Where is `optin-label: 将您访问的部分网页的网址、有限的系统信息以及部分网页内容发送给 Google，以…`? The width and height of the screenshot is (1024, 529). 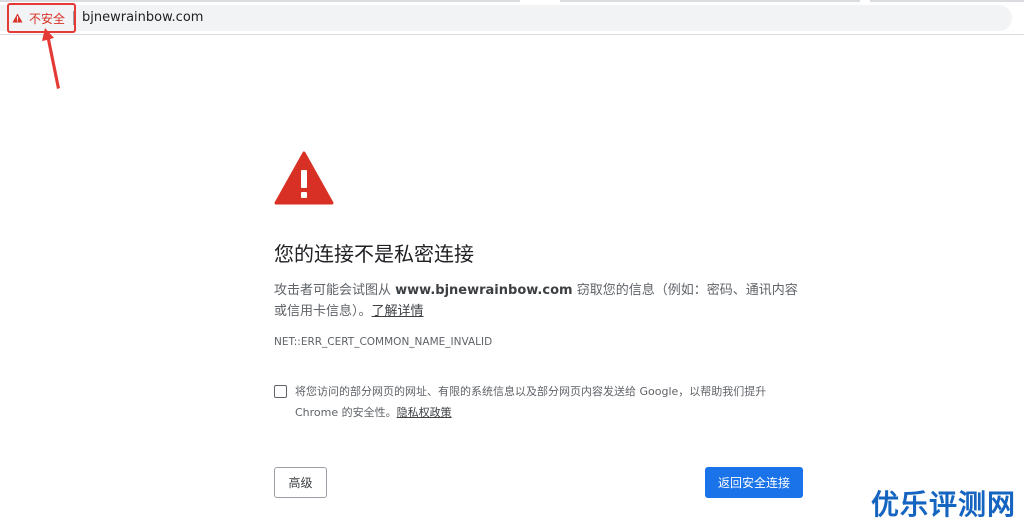 optin-label: 将您访问的部分网页的网址、有限的系统信息以及部分网页内容发送给 Google，以… is located at coordinates (531, 402).